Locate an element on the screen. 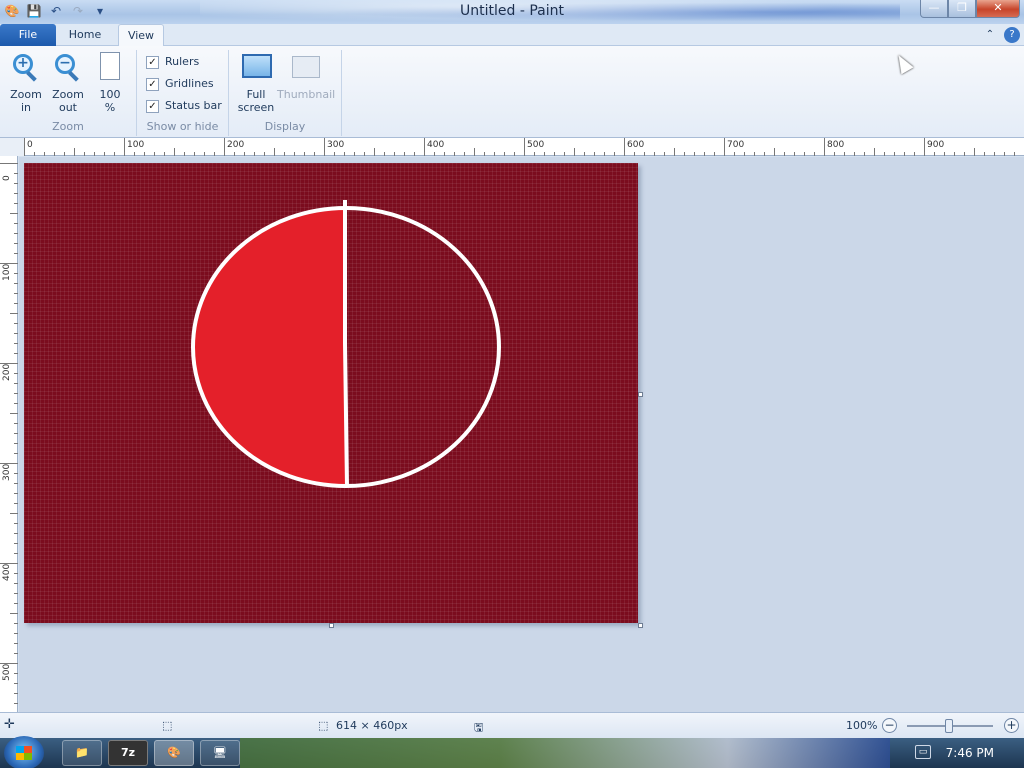 This screenshot has height=768, width=1024. rulers-check-icon: ✓ is located at coordinates (152, 62).